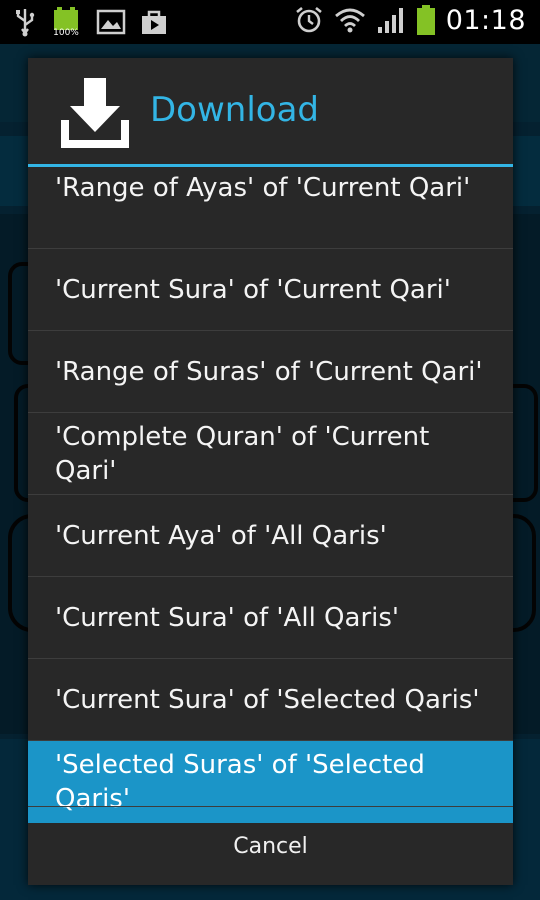 The width and height of the screenshot is (540, 900). Describe the element at coordinates (390, 20) in the screenshot. I see `signal-icon` at that location.